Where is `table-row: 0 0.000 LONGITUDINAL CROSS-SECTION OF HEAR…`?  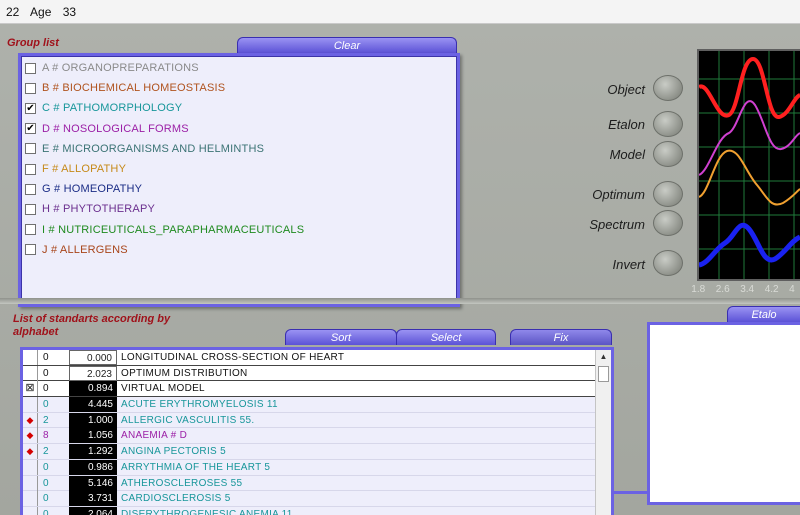 table-row: 0 0.000 LONGITUDINAL CROSS-SECTION OF HEAR… is located at coordinates (317, 358).